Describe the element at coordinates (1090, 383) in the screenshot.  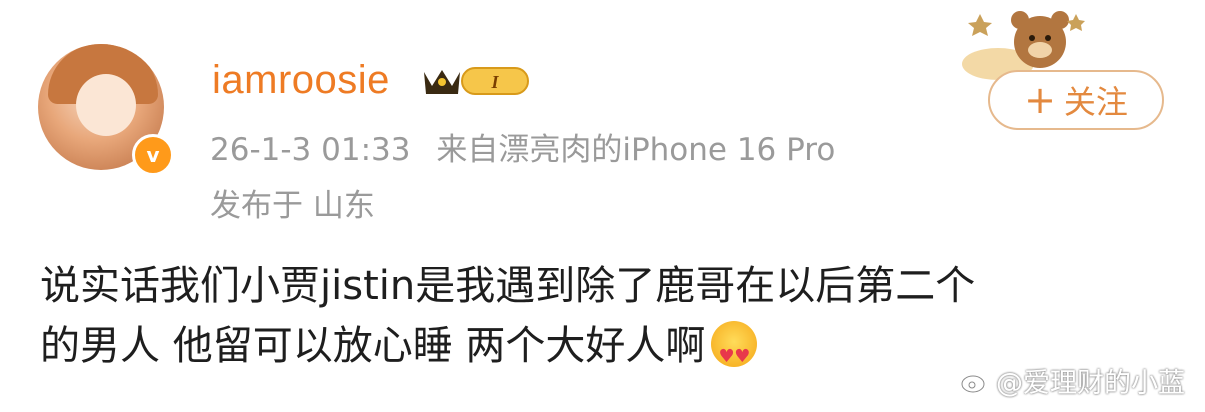
I see `watermark-text: @爱理财的小蓝` at that location.